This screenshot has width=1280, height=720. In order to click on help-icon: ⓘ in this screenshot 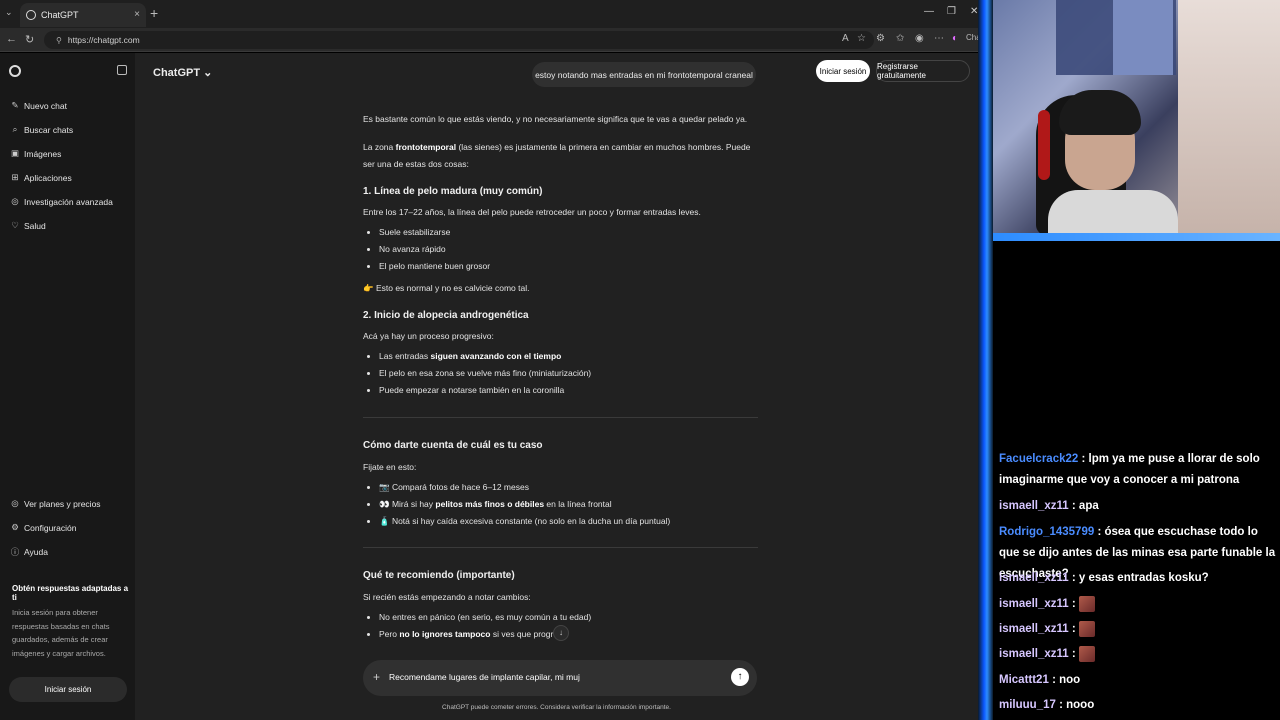, I will do `click(15, 552)`.